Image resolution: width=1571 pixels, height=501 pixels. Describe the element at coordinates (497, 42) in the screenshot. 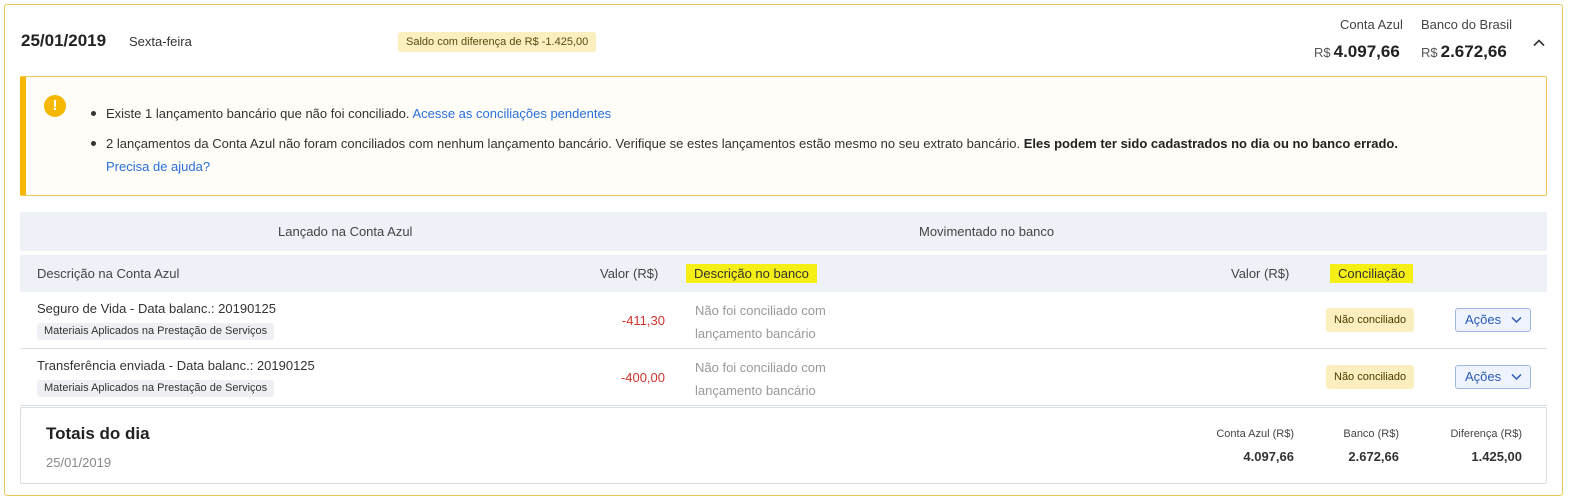

I see `balance-difference-badge: Saldo com diferença de R$ -1.425,00` at that location.